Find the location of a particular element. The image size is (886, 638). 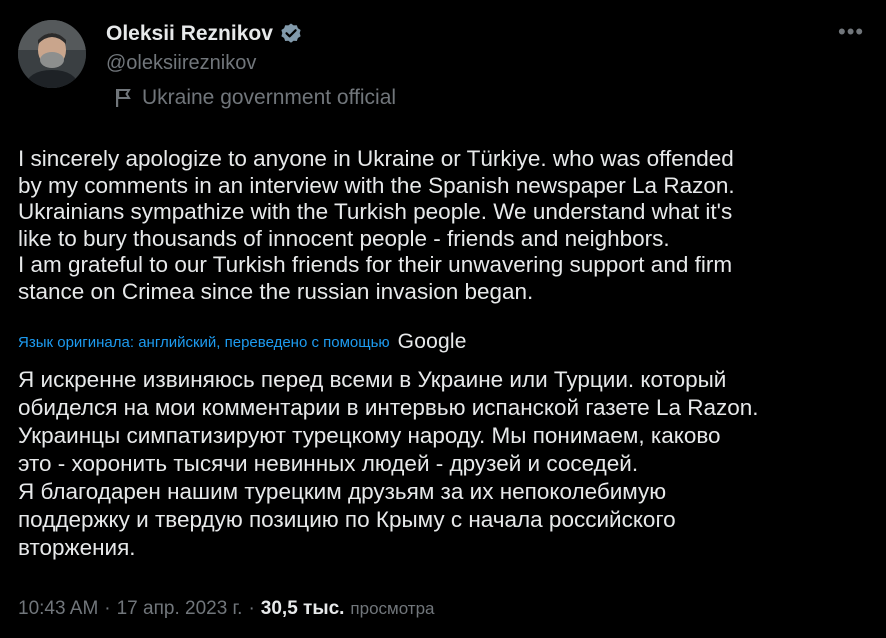

affiliation-text: Ukraine government official is located at coordinates (269, 97).